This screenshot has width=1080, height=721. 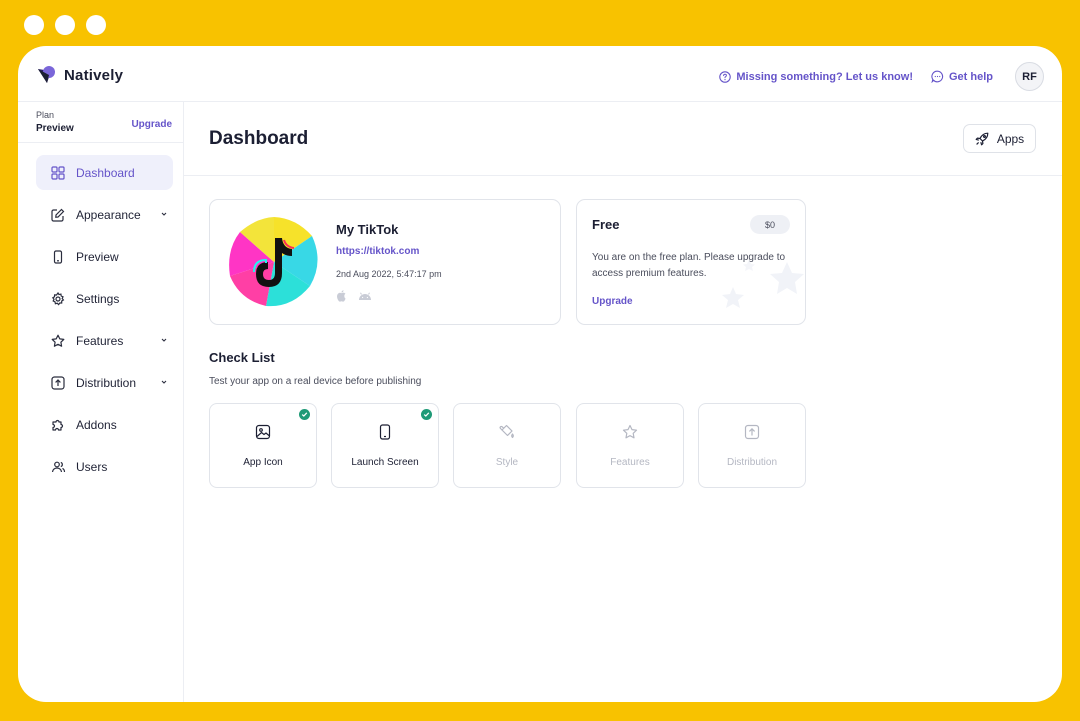 I want to click on checklist-item-label: App Icon, so click(x=263, y=462).